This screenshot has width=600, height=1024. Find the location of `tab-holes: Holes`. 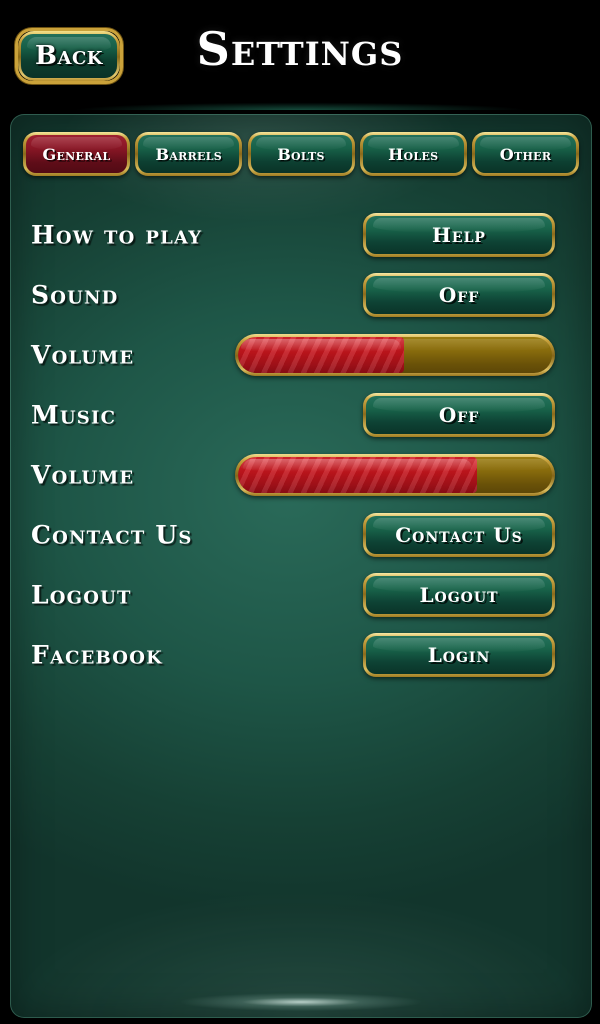

tab-holes: Holes is located at coordinates (413, 154).